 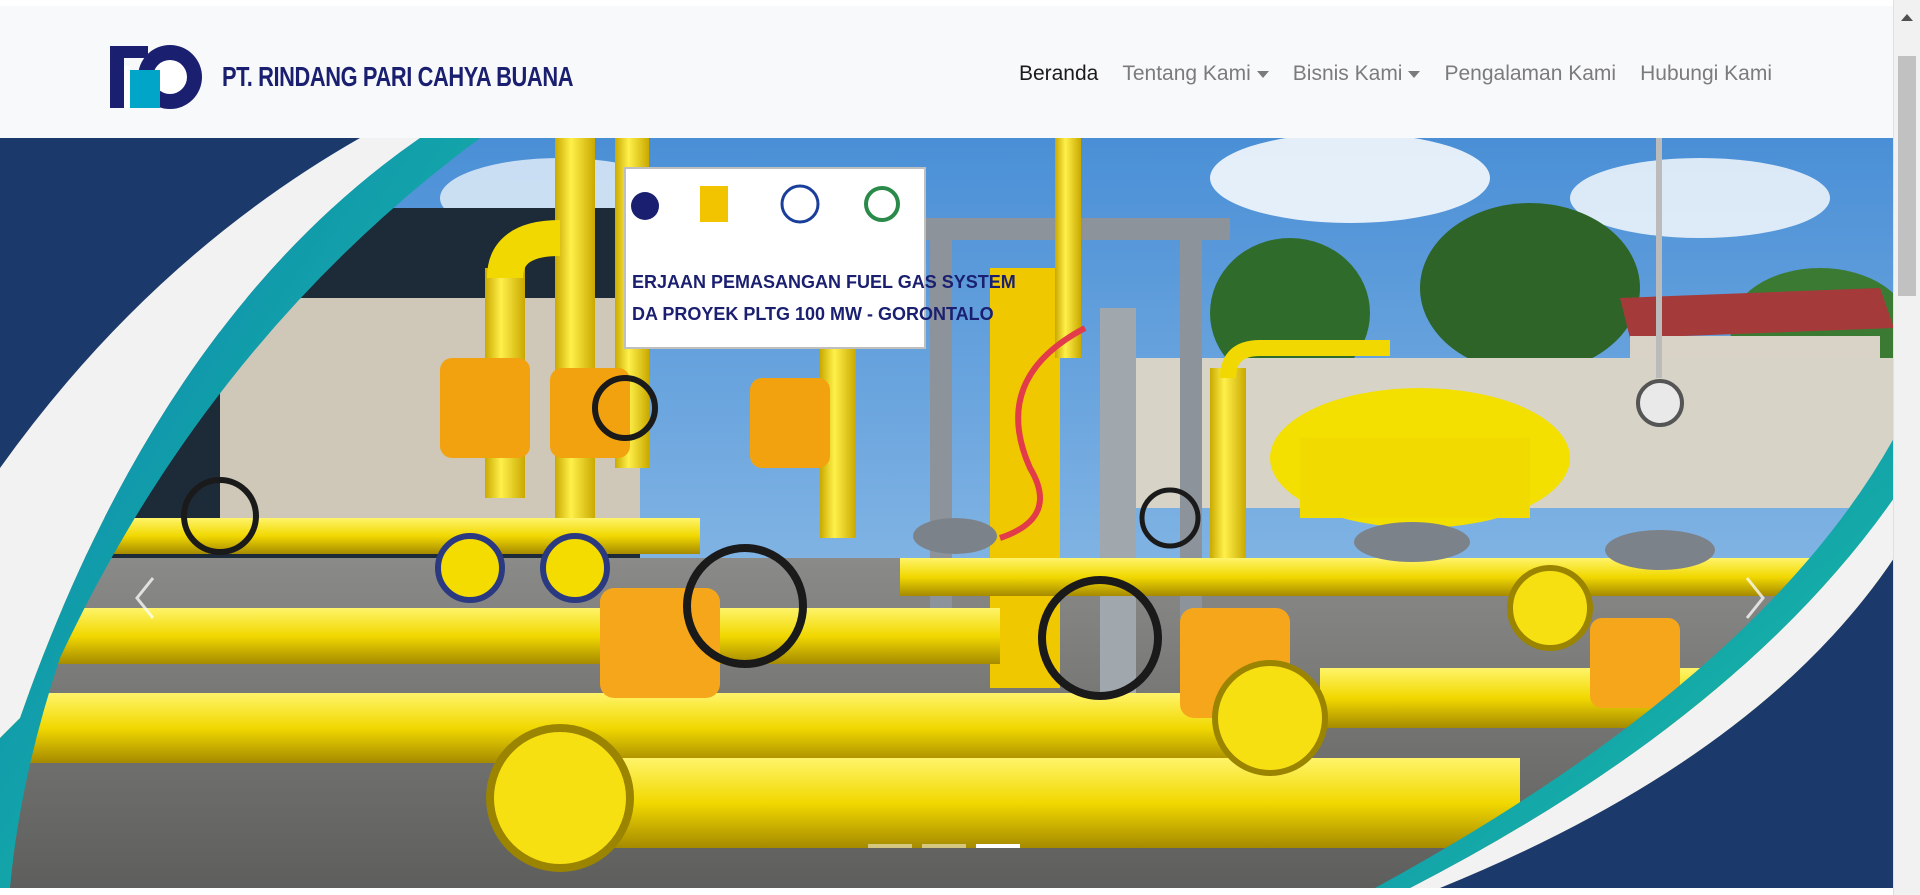 I want to click on nav-item-beranda: Beranda, so click(x=1058, y=74).